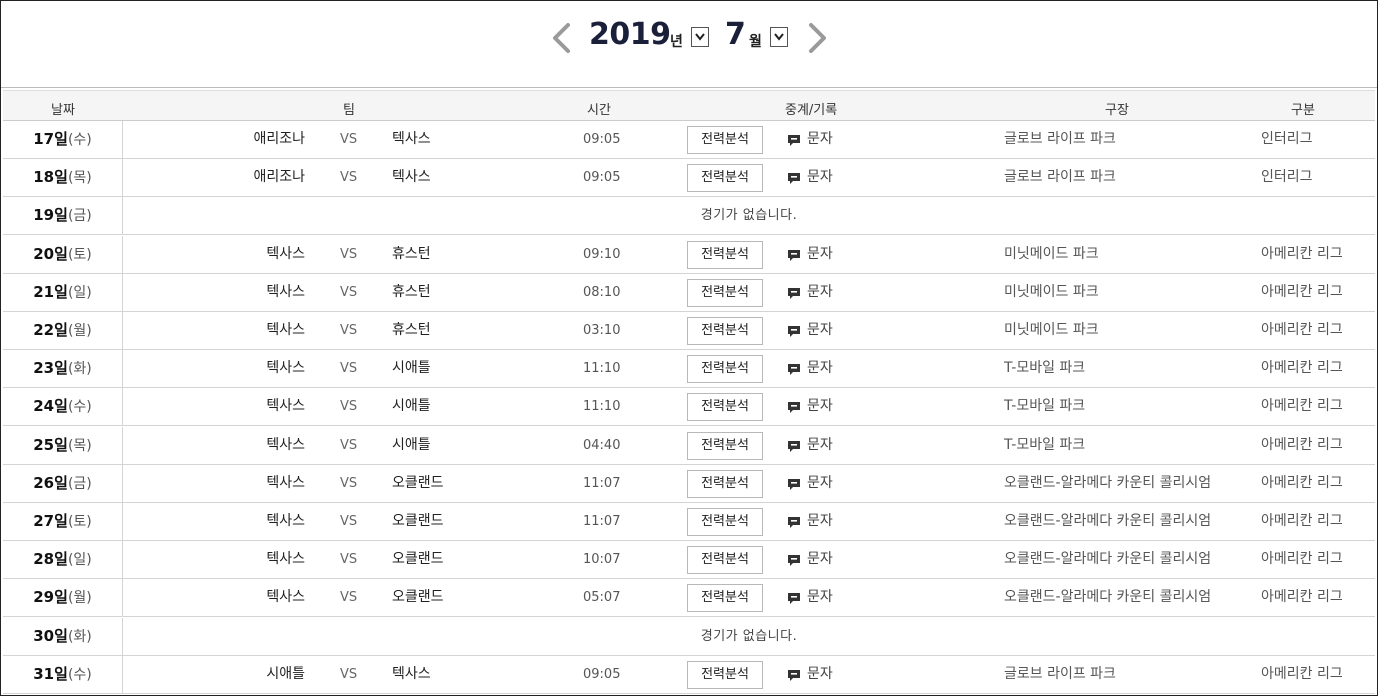  What do you see at coordinates (1287, 177) in the screenshot?
I see `league-category: 인터리그` at bounding box center [1287, 177].